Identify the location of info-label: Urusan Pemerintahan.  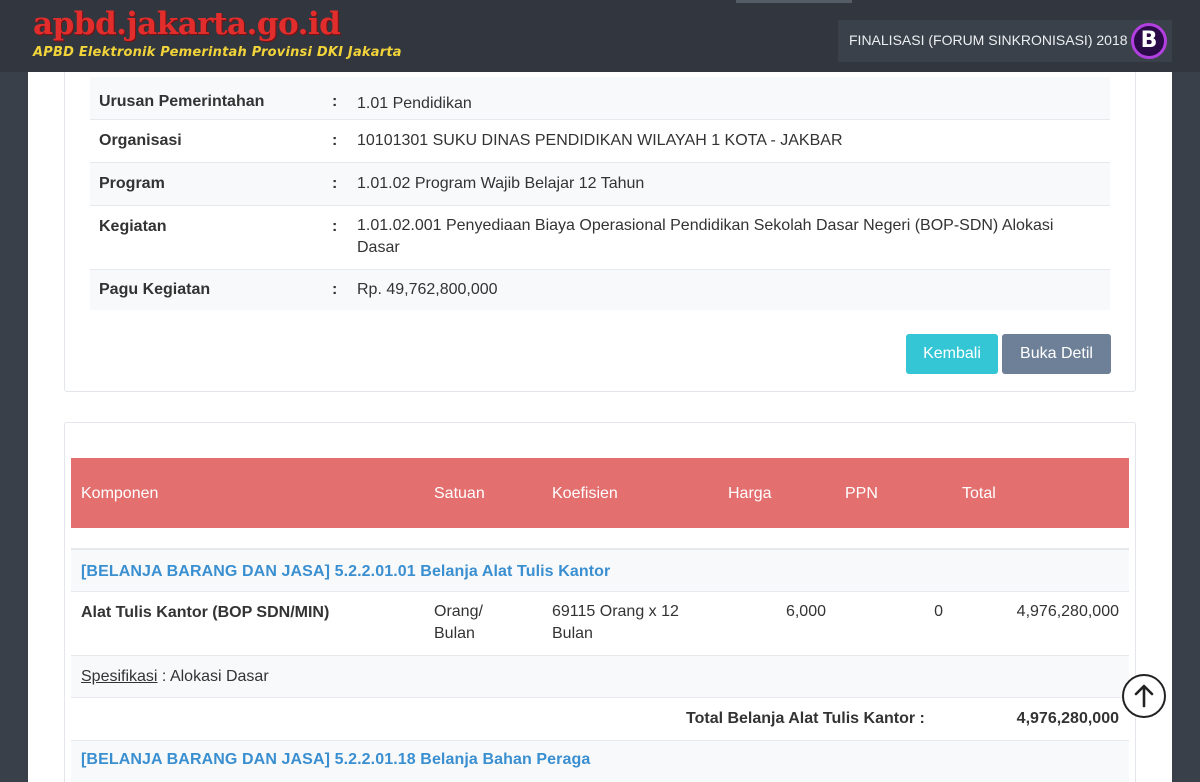
(182, 101).